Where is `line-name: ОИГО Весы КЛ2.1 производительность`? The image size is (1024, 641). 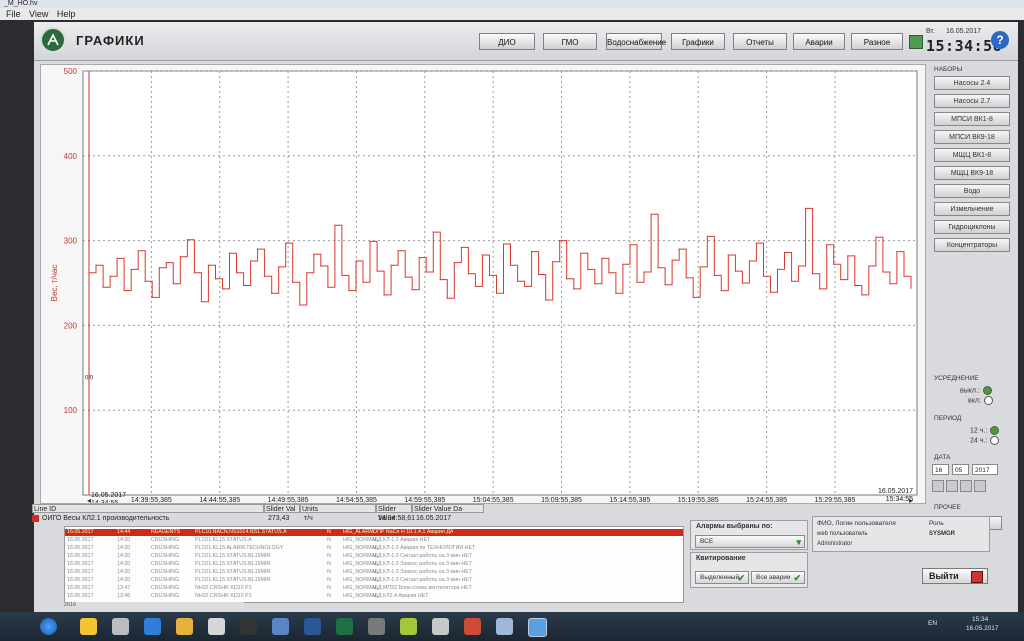 line-name: ОИГО Весы КЛ2.1 производительность is located at coordinates (100, 519).